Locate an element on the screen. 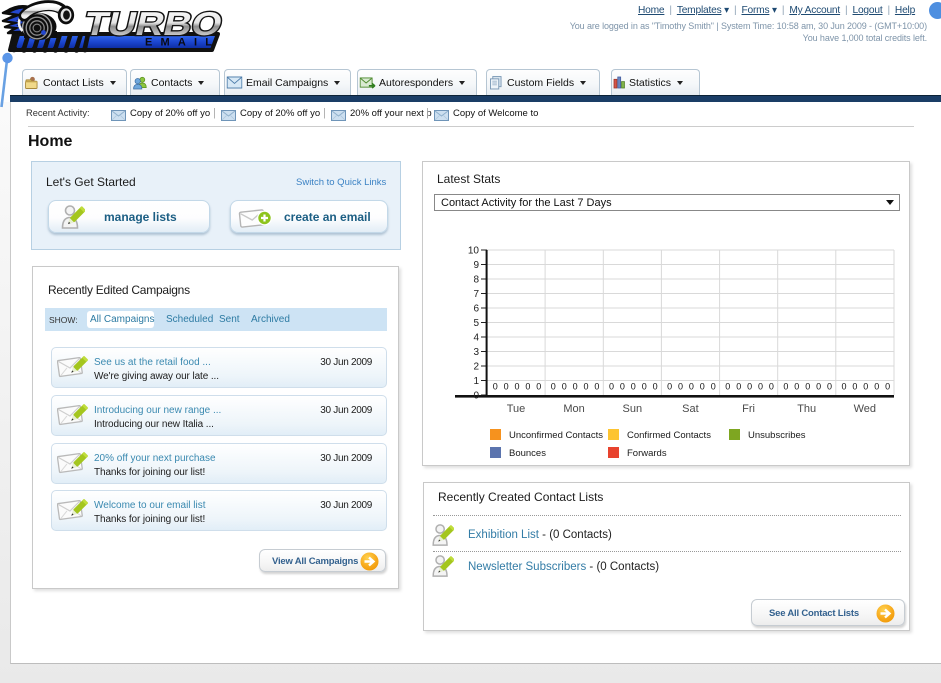 The height and width of the screenshot is (683, 941). svg-text: TURBO is located at coordinates (153, 24).